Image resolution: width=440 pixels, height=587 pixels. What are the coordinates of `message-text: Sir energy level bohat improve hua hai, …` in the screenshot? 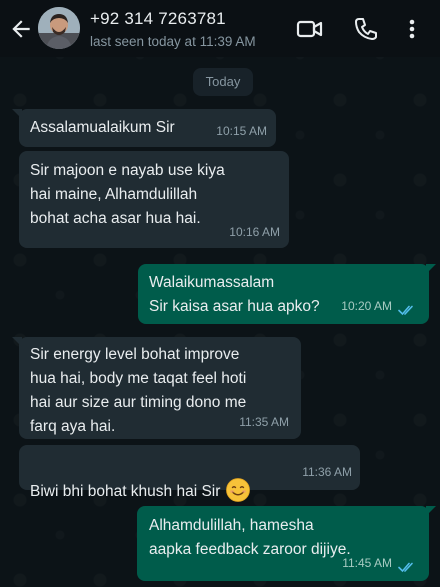 It's located at (138, 390).